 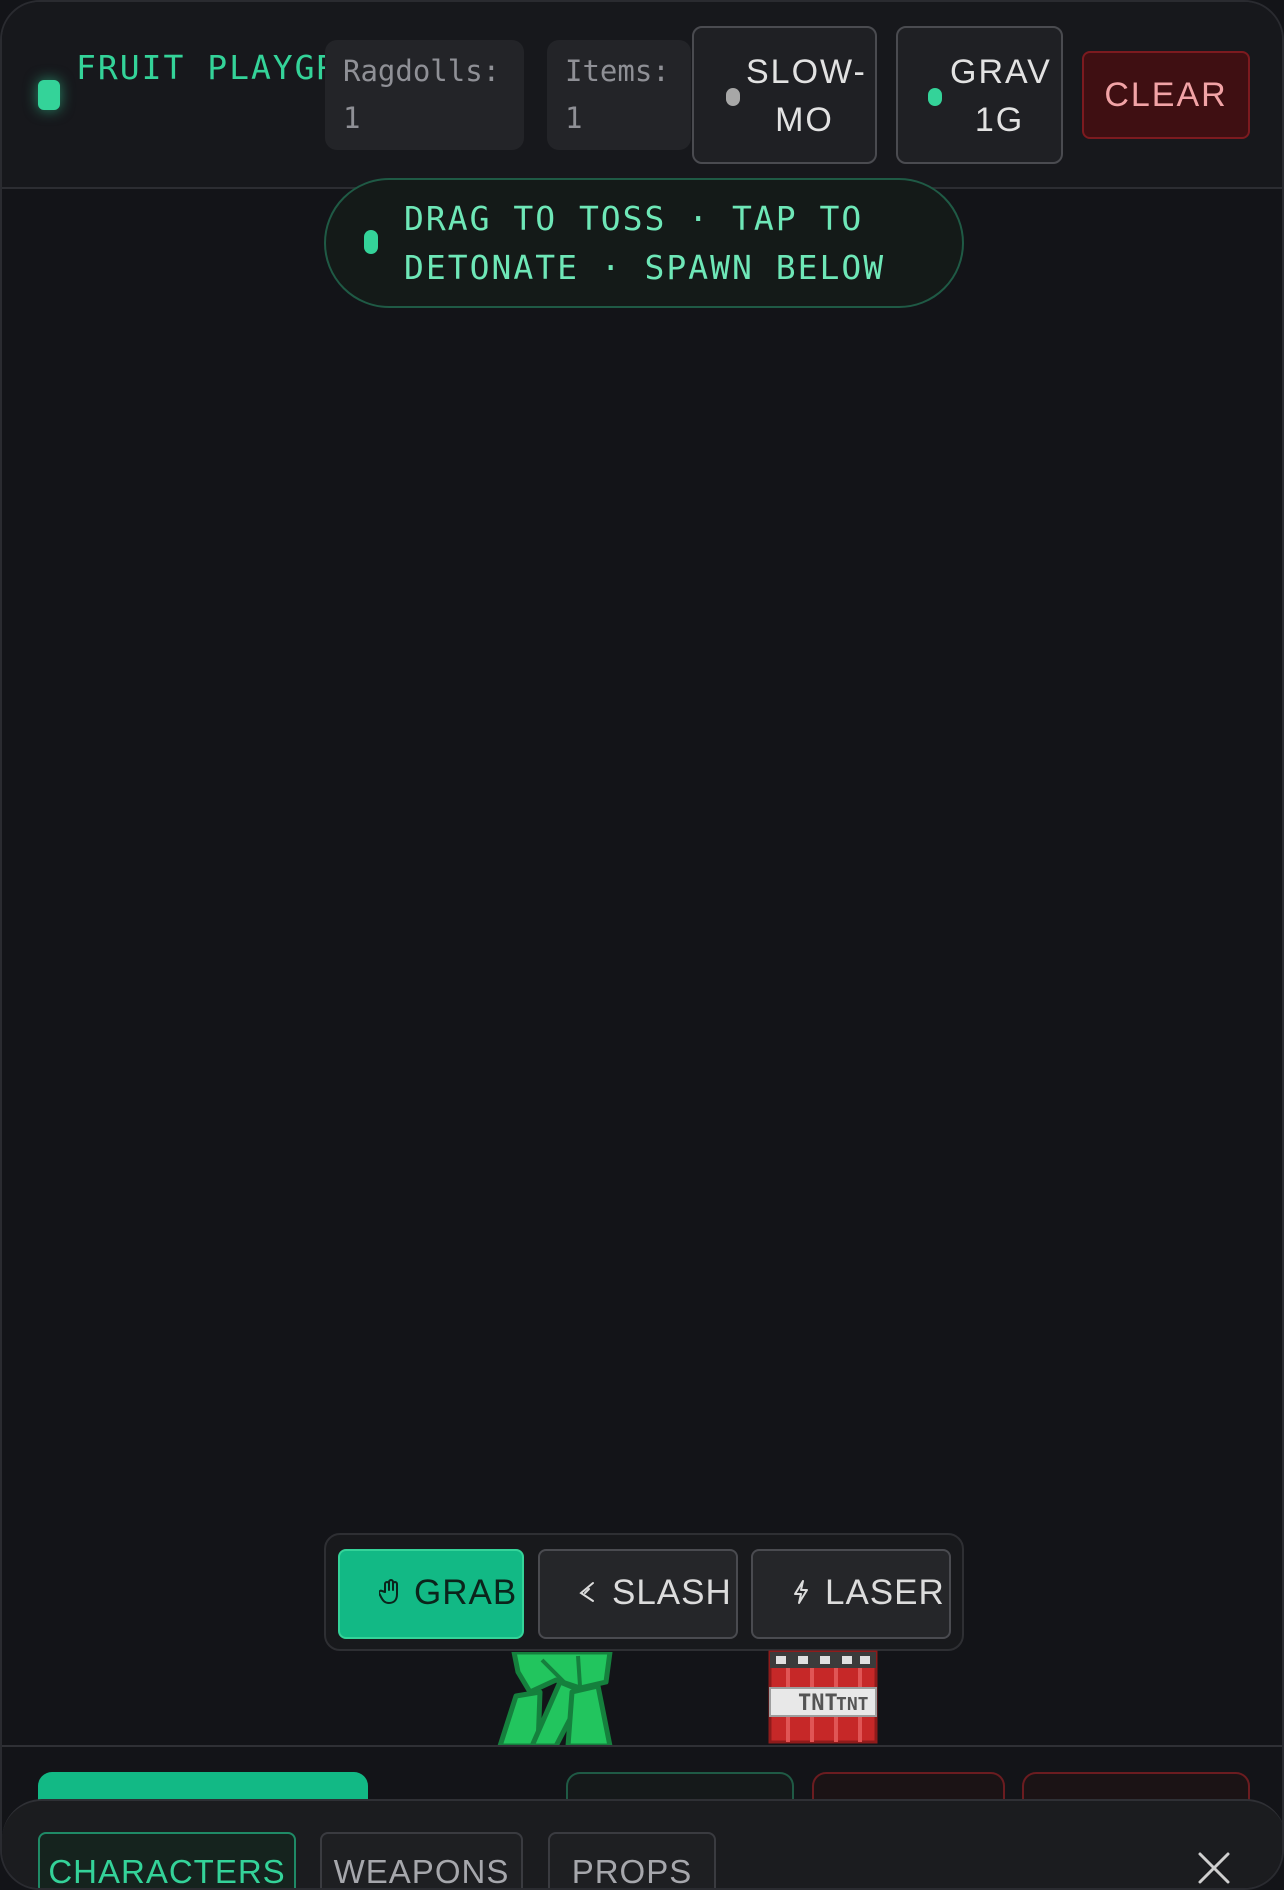 What do you see at coordinates (617, 71) in the screenshot?
I see `items-label: Items:` at bounding box center [617, 71].